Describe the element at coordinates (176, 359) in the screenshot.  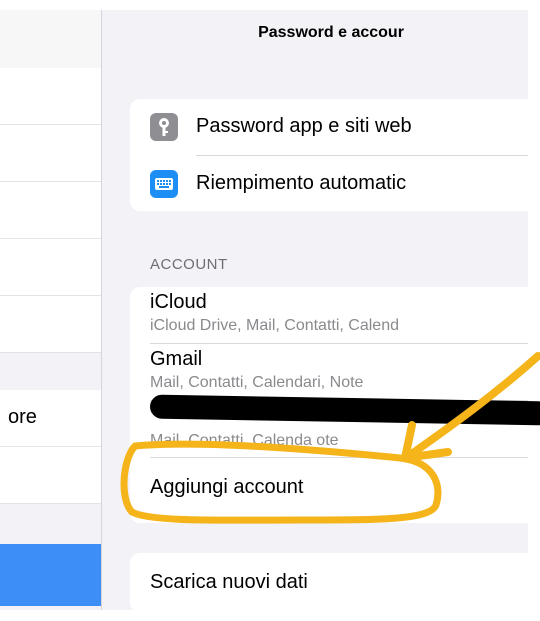
I see `account-name: Gmail` at that location.